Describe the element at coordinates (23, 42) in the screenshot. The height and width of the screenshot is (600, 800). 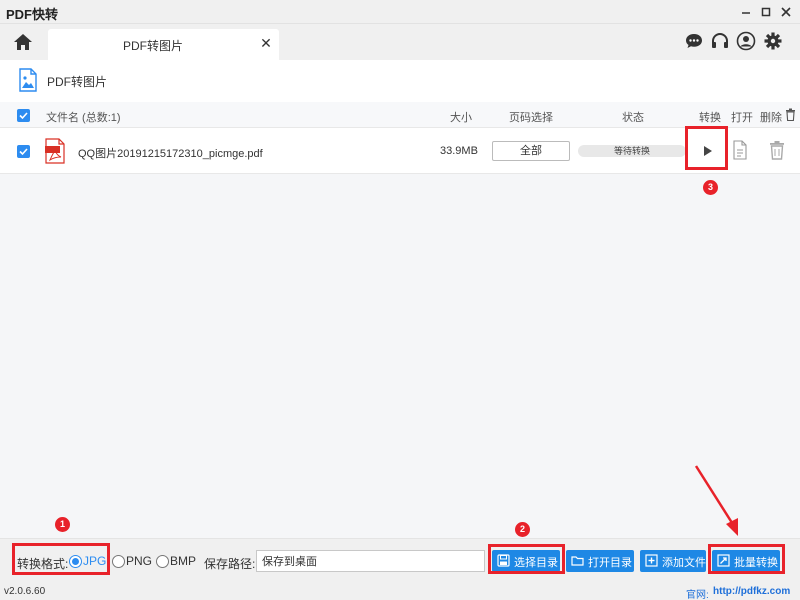
I see `home-icon` at that location.